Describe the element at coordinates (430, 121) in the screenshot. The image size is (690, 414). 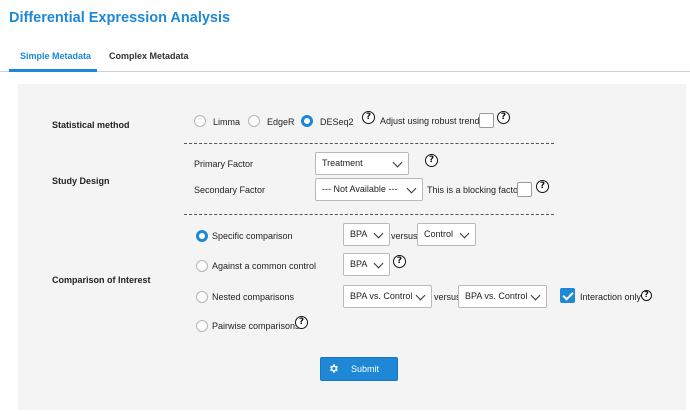
I see `robust-trend-label: Adjust using robust trend` at that location.